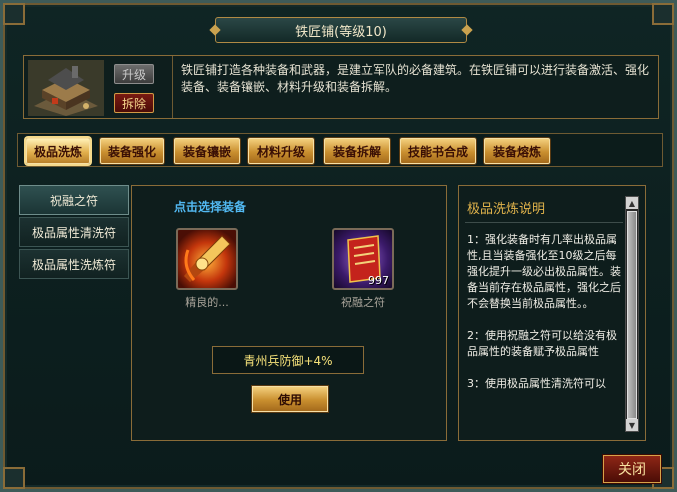 This screenshot has width=677, height=492. What do you see at coordinates (134, 74) in the screenshot?
I see `upgrade-button: 升级` at bounding box center [134, 74].